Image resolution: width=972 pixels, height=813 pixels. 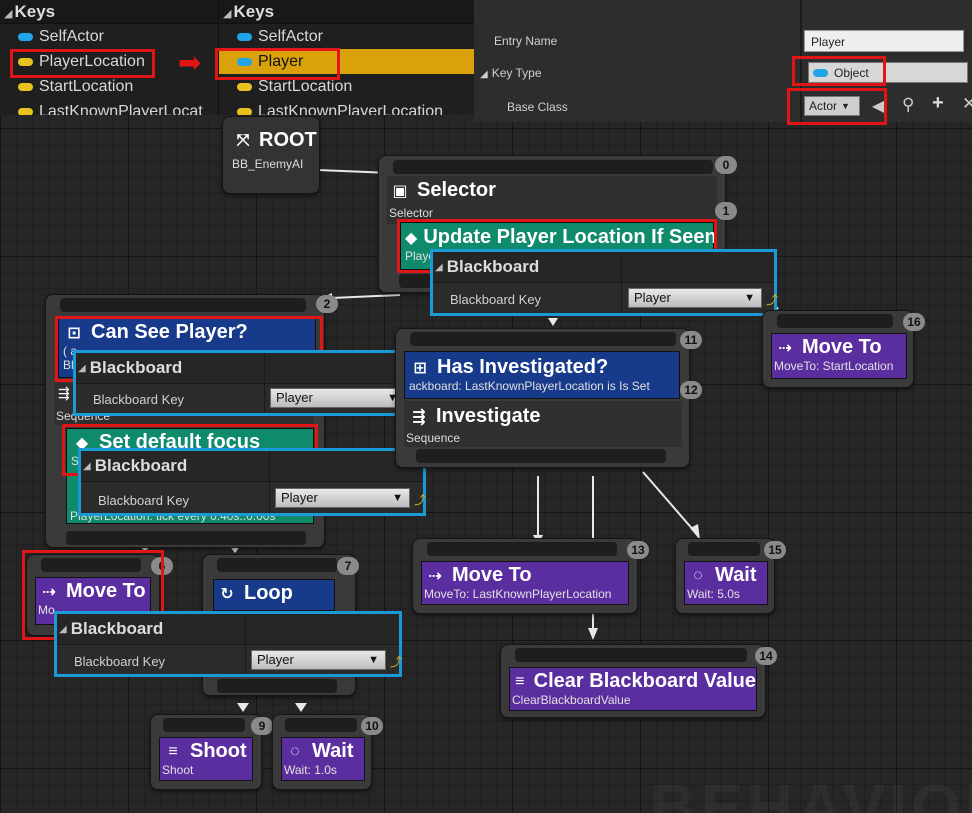 What do you see at coordinates (520, 681) in the screenshot?
I see `clear-value-icon: ≡` at bounding box center [520, 681].